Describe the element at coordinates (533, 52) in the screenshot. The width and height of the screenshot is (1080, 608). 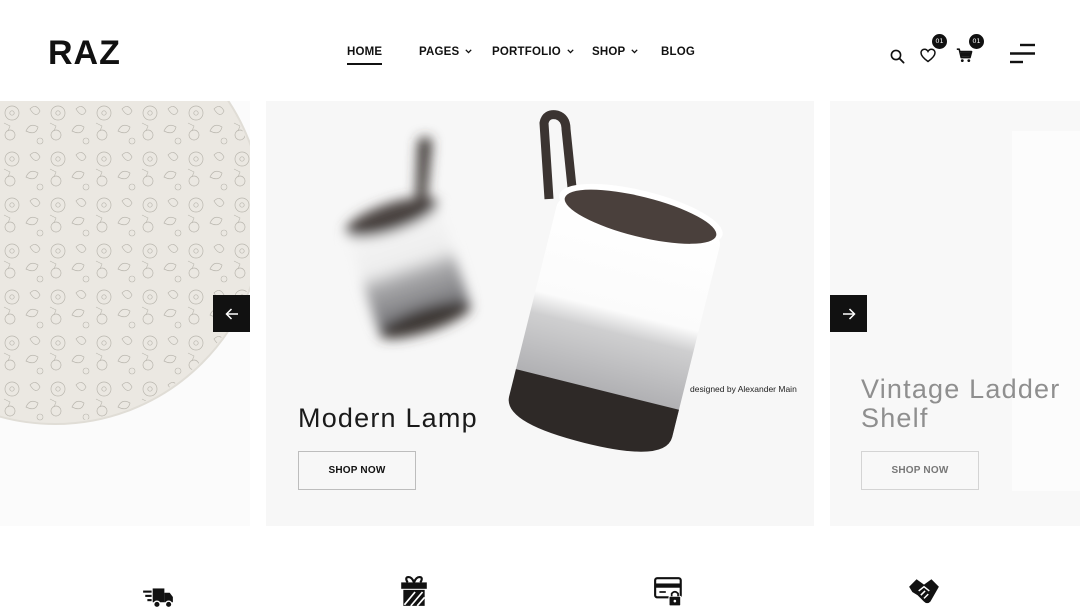
I see `nav-item-portfolio: PORTFOLIO` at that location.